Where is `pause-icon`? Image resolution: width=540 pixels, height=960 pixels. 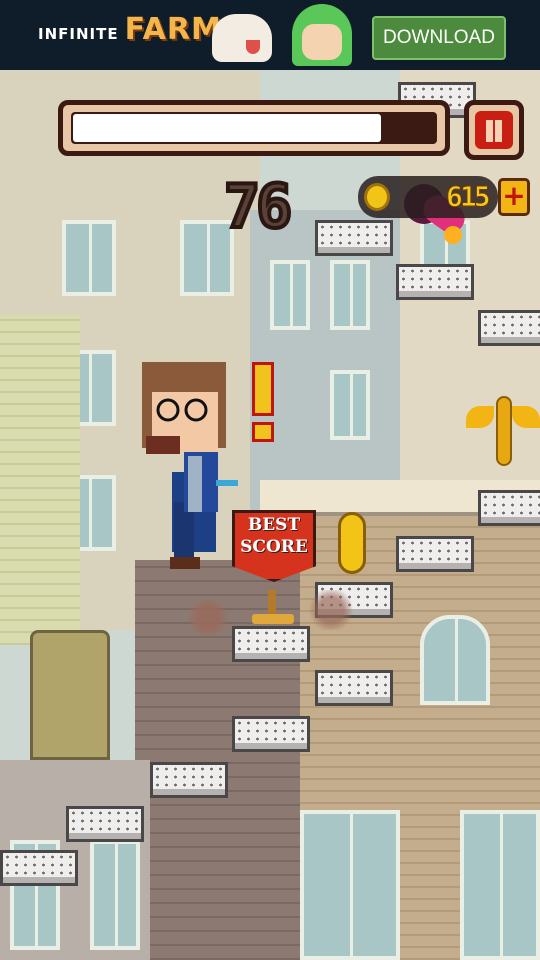 pause-icon is located at coordinates (494, 130).